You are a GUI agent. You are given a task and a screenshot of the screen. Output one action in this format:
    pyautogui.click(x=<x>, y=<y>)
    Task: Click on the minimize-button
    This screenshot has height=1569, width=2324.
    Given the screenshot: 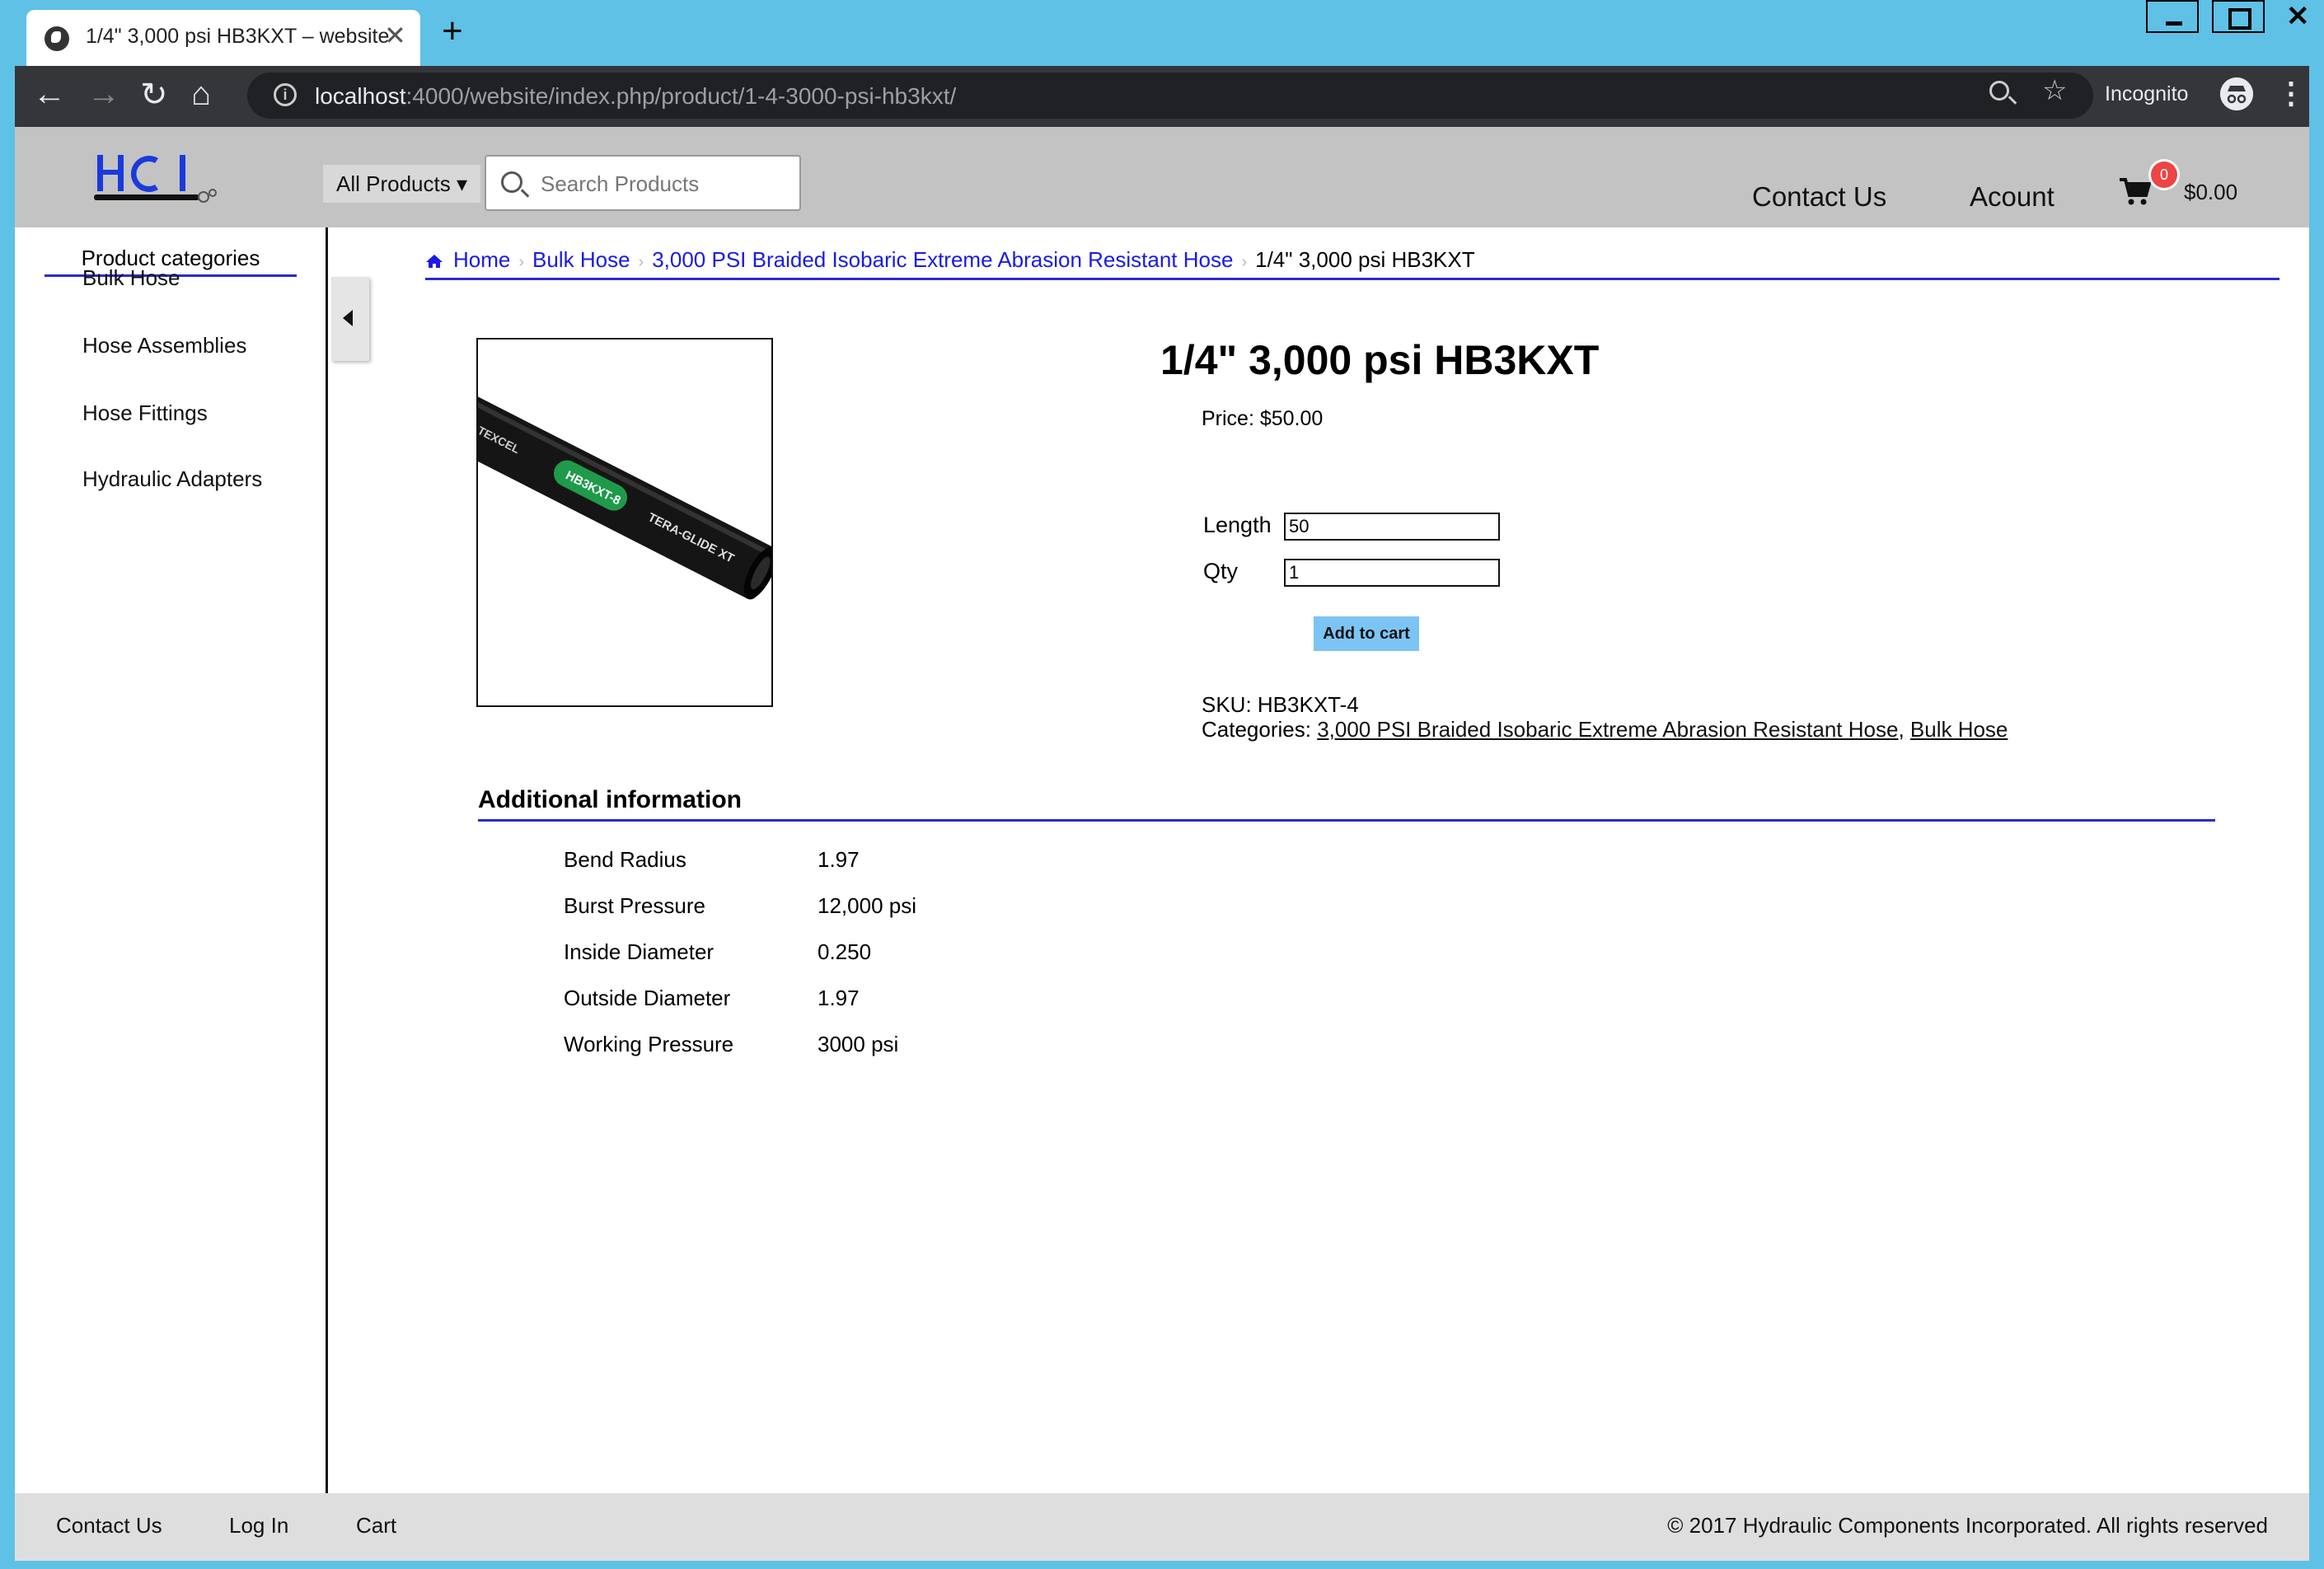 What is the action you would take?
    pyautogui.click(x=2172, y=17)
    